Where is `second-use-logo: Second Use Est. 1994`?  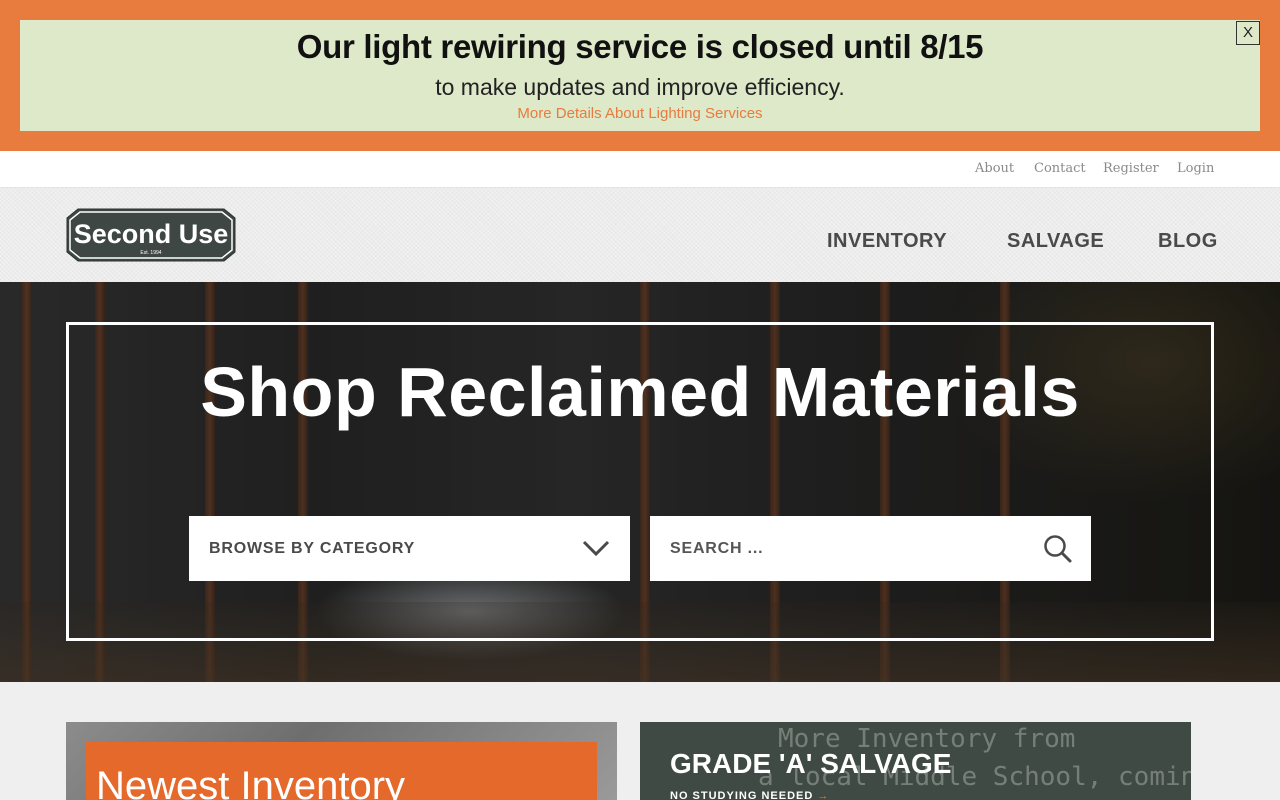
second-use-logo: Second Use Est. 1994 is located at coordinates (151, 235).